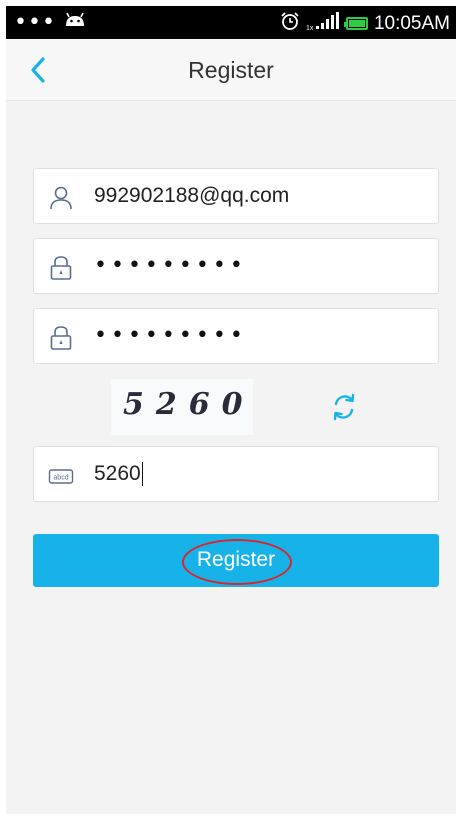  What do you see at coordinates (75, 22) in the screenshot?
I see `android-icon` at bounding box center [75, 22].